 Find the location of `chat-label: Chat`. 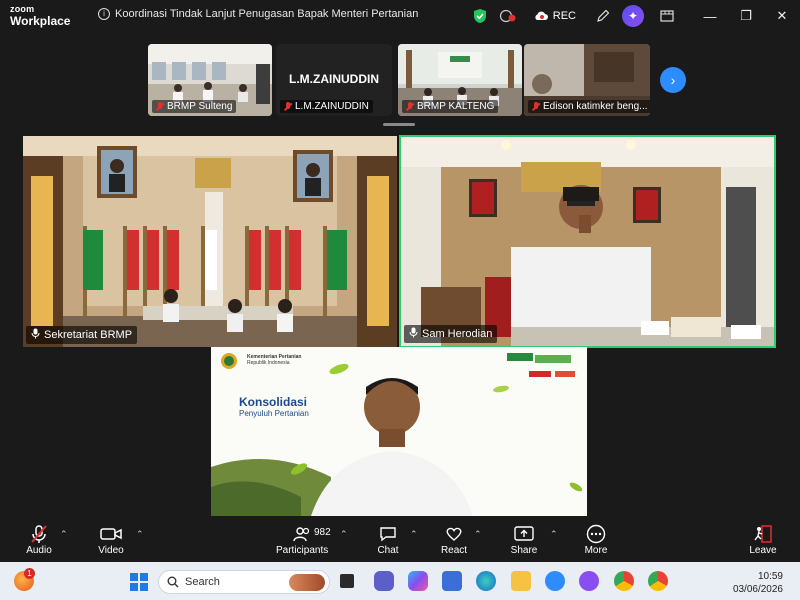

chat-label: Chat is located at coordinates (388, 550).